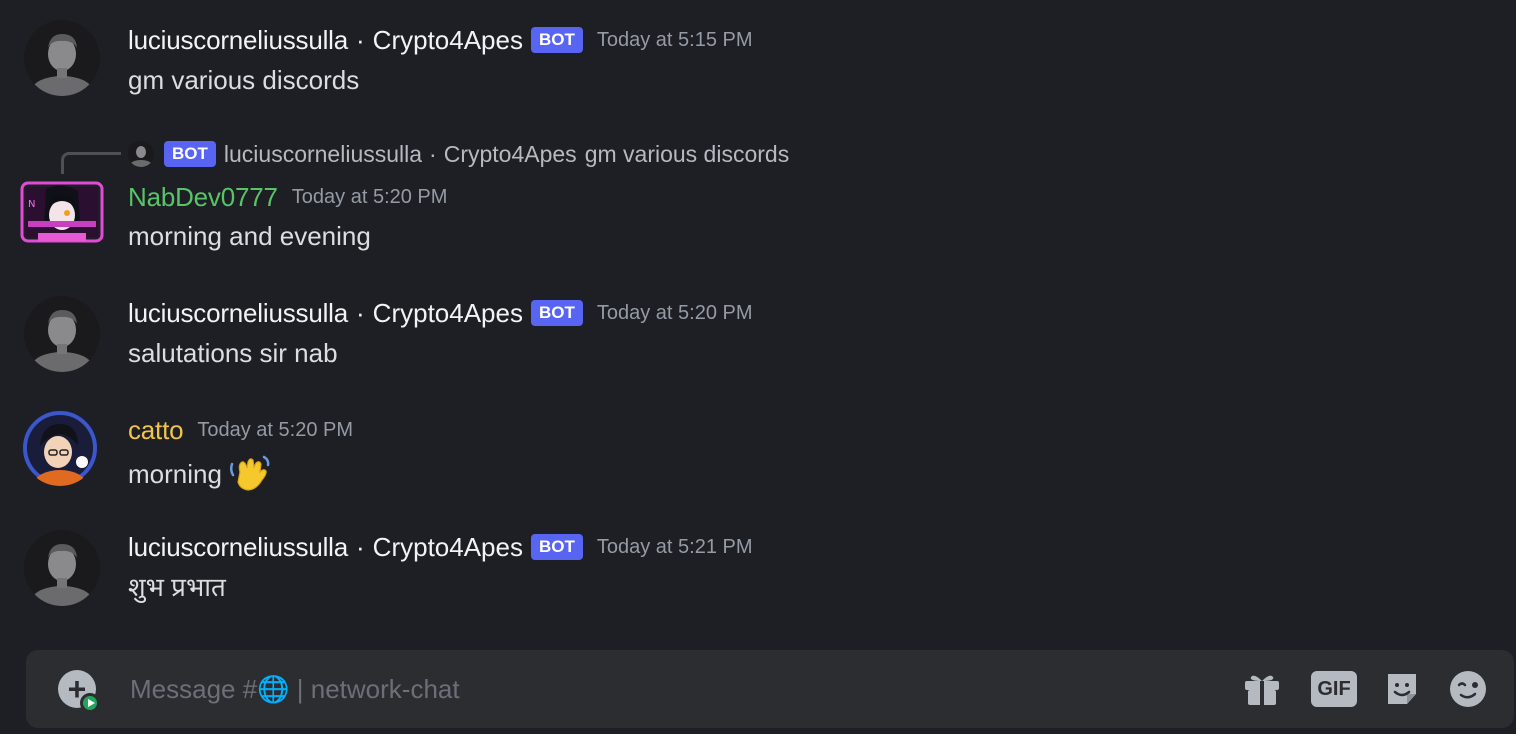 The width and height of the screenshot is (1516, 734). I want to click on message-text: gm various discords, so click(244, 80).